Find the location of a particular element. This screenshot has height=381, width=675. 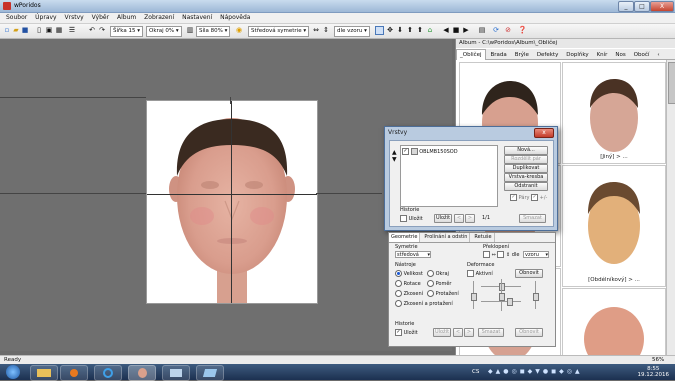

deform-slider-left-knob is located at coordinates (474, 297).